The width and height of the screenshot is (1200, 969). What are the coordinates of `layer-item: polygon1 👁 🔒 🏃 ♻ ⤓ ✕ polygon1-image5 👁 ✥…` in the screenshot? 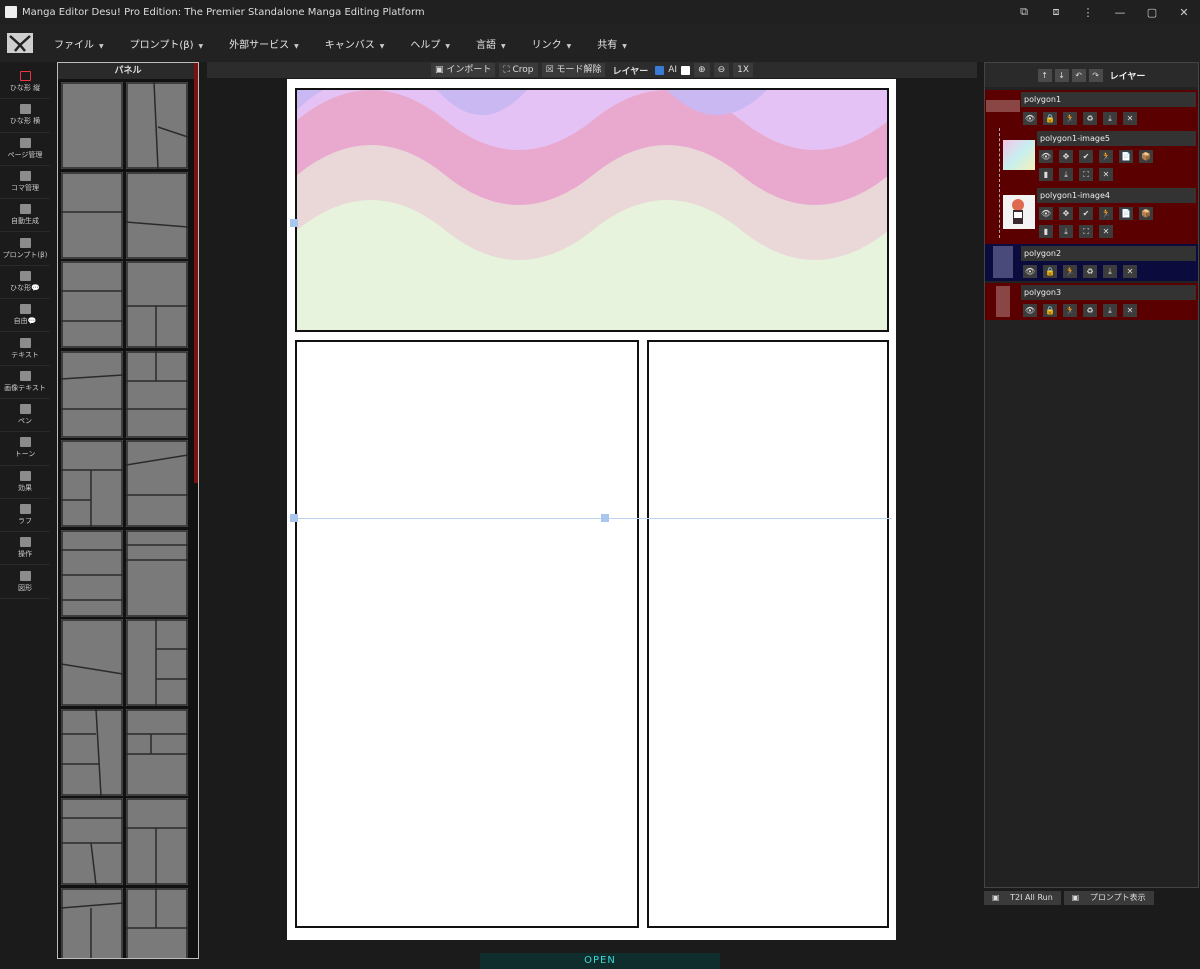 It's located at (1091, 168).